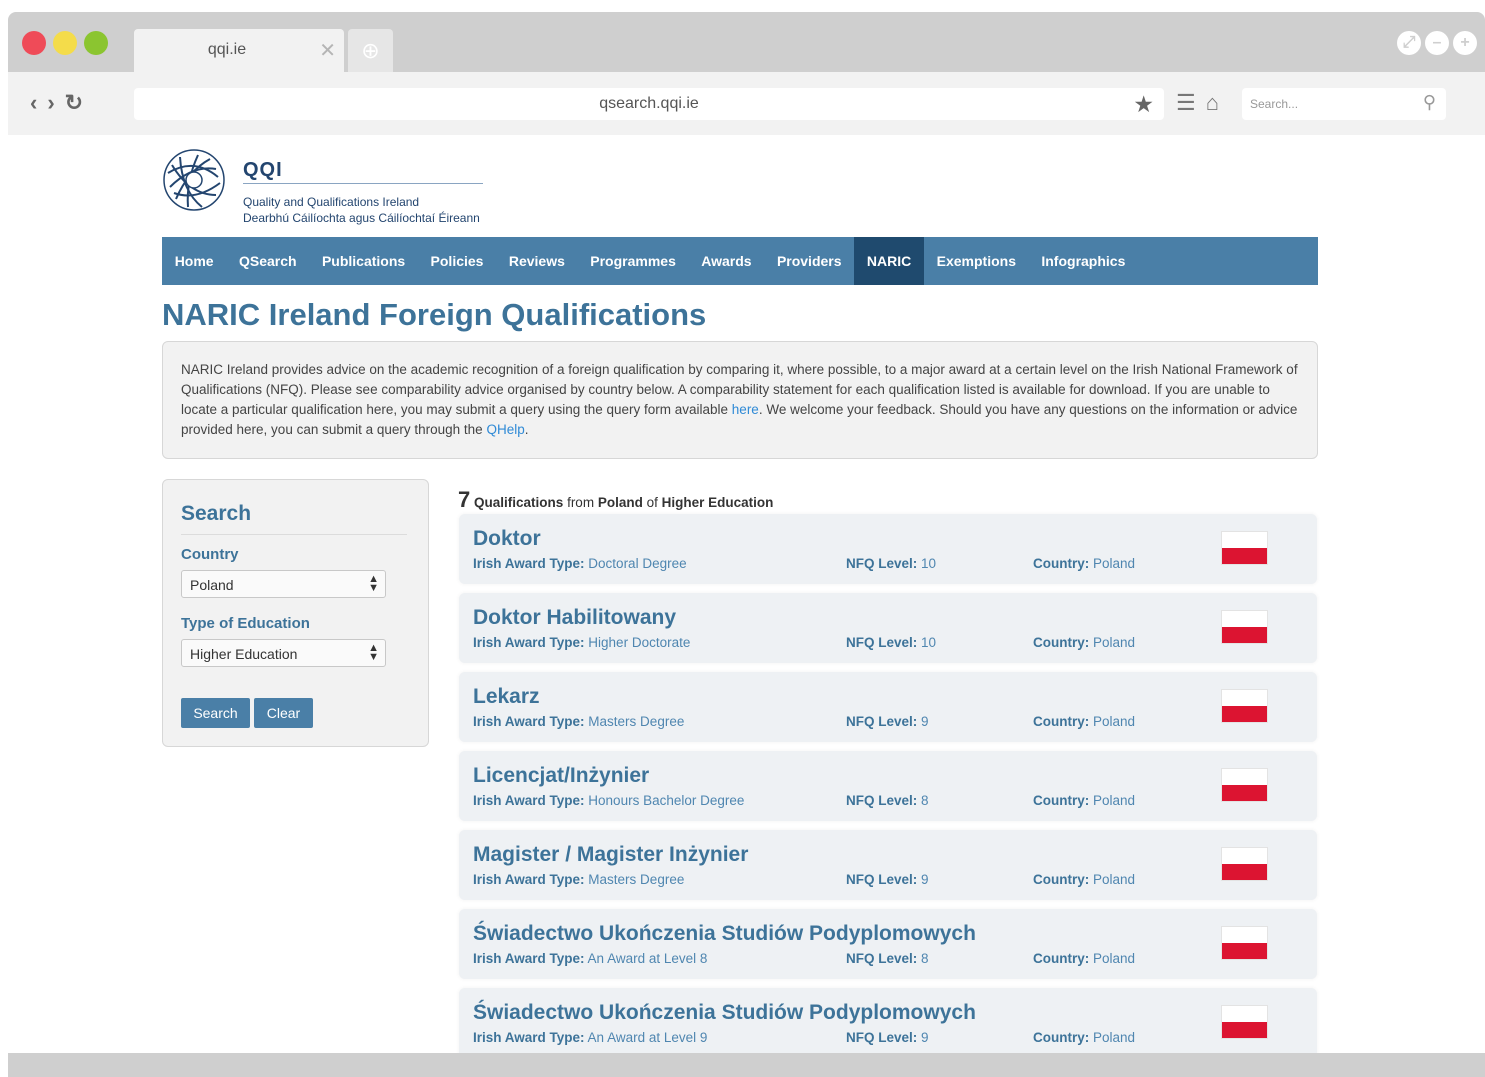  Describe the element at coordinates (1437, 43) in the screenshot. I see `minus-icon: –` at that location.